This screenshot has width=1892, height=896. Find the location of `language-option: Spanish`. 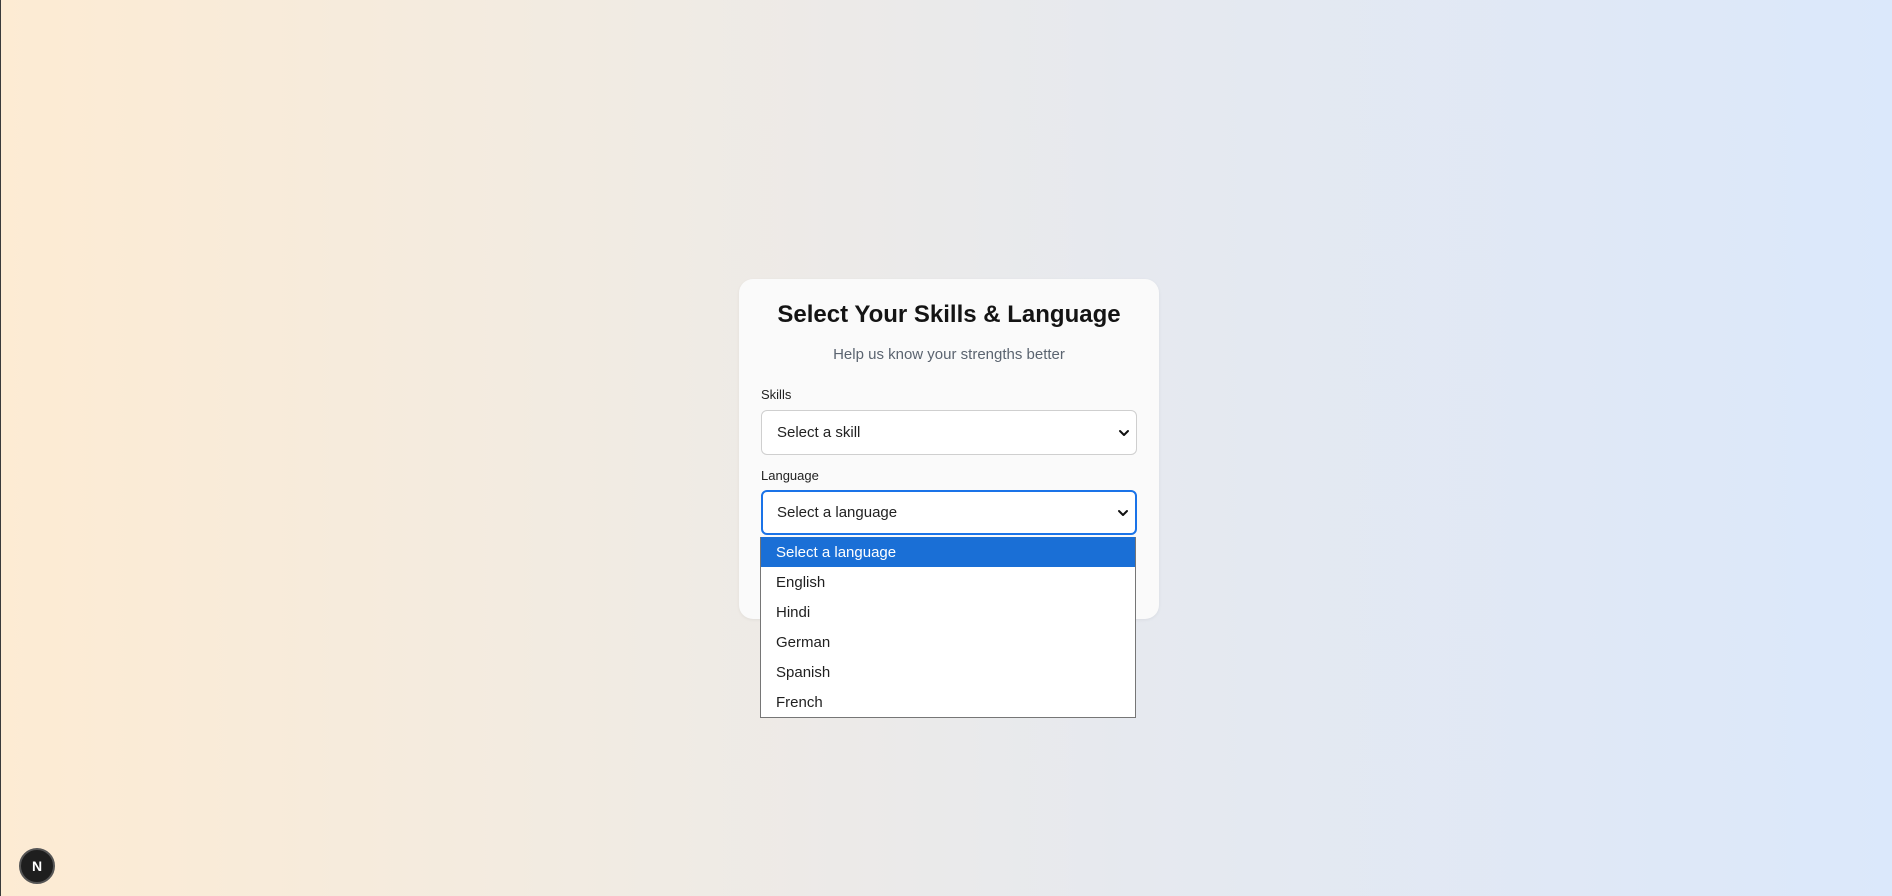

language-option: Spanish is located at coordinates (948, 672).